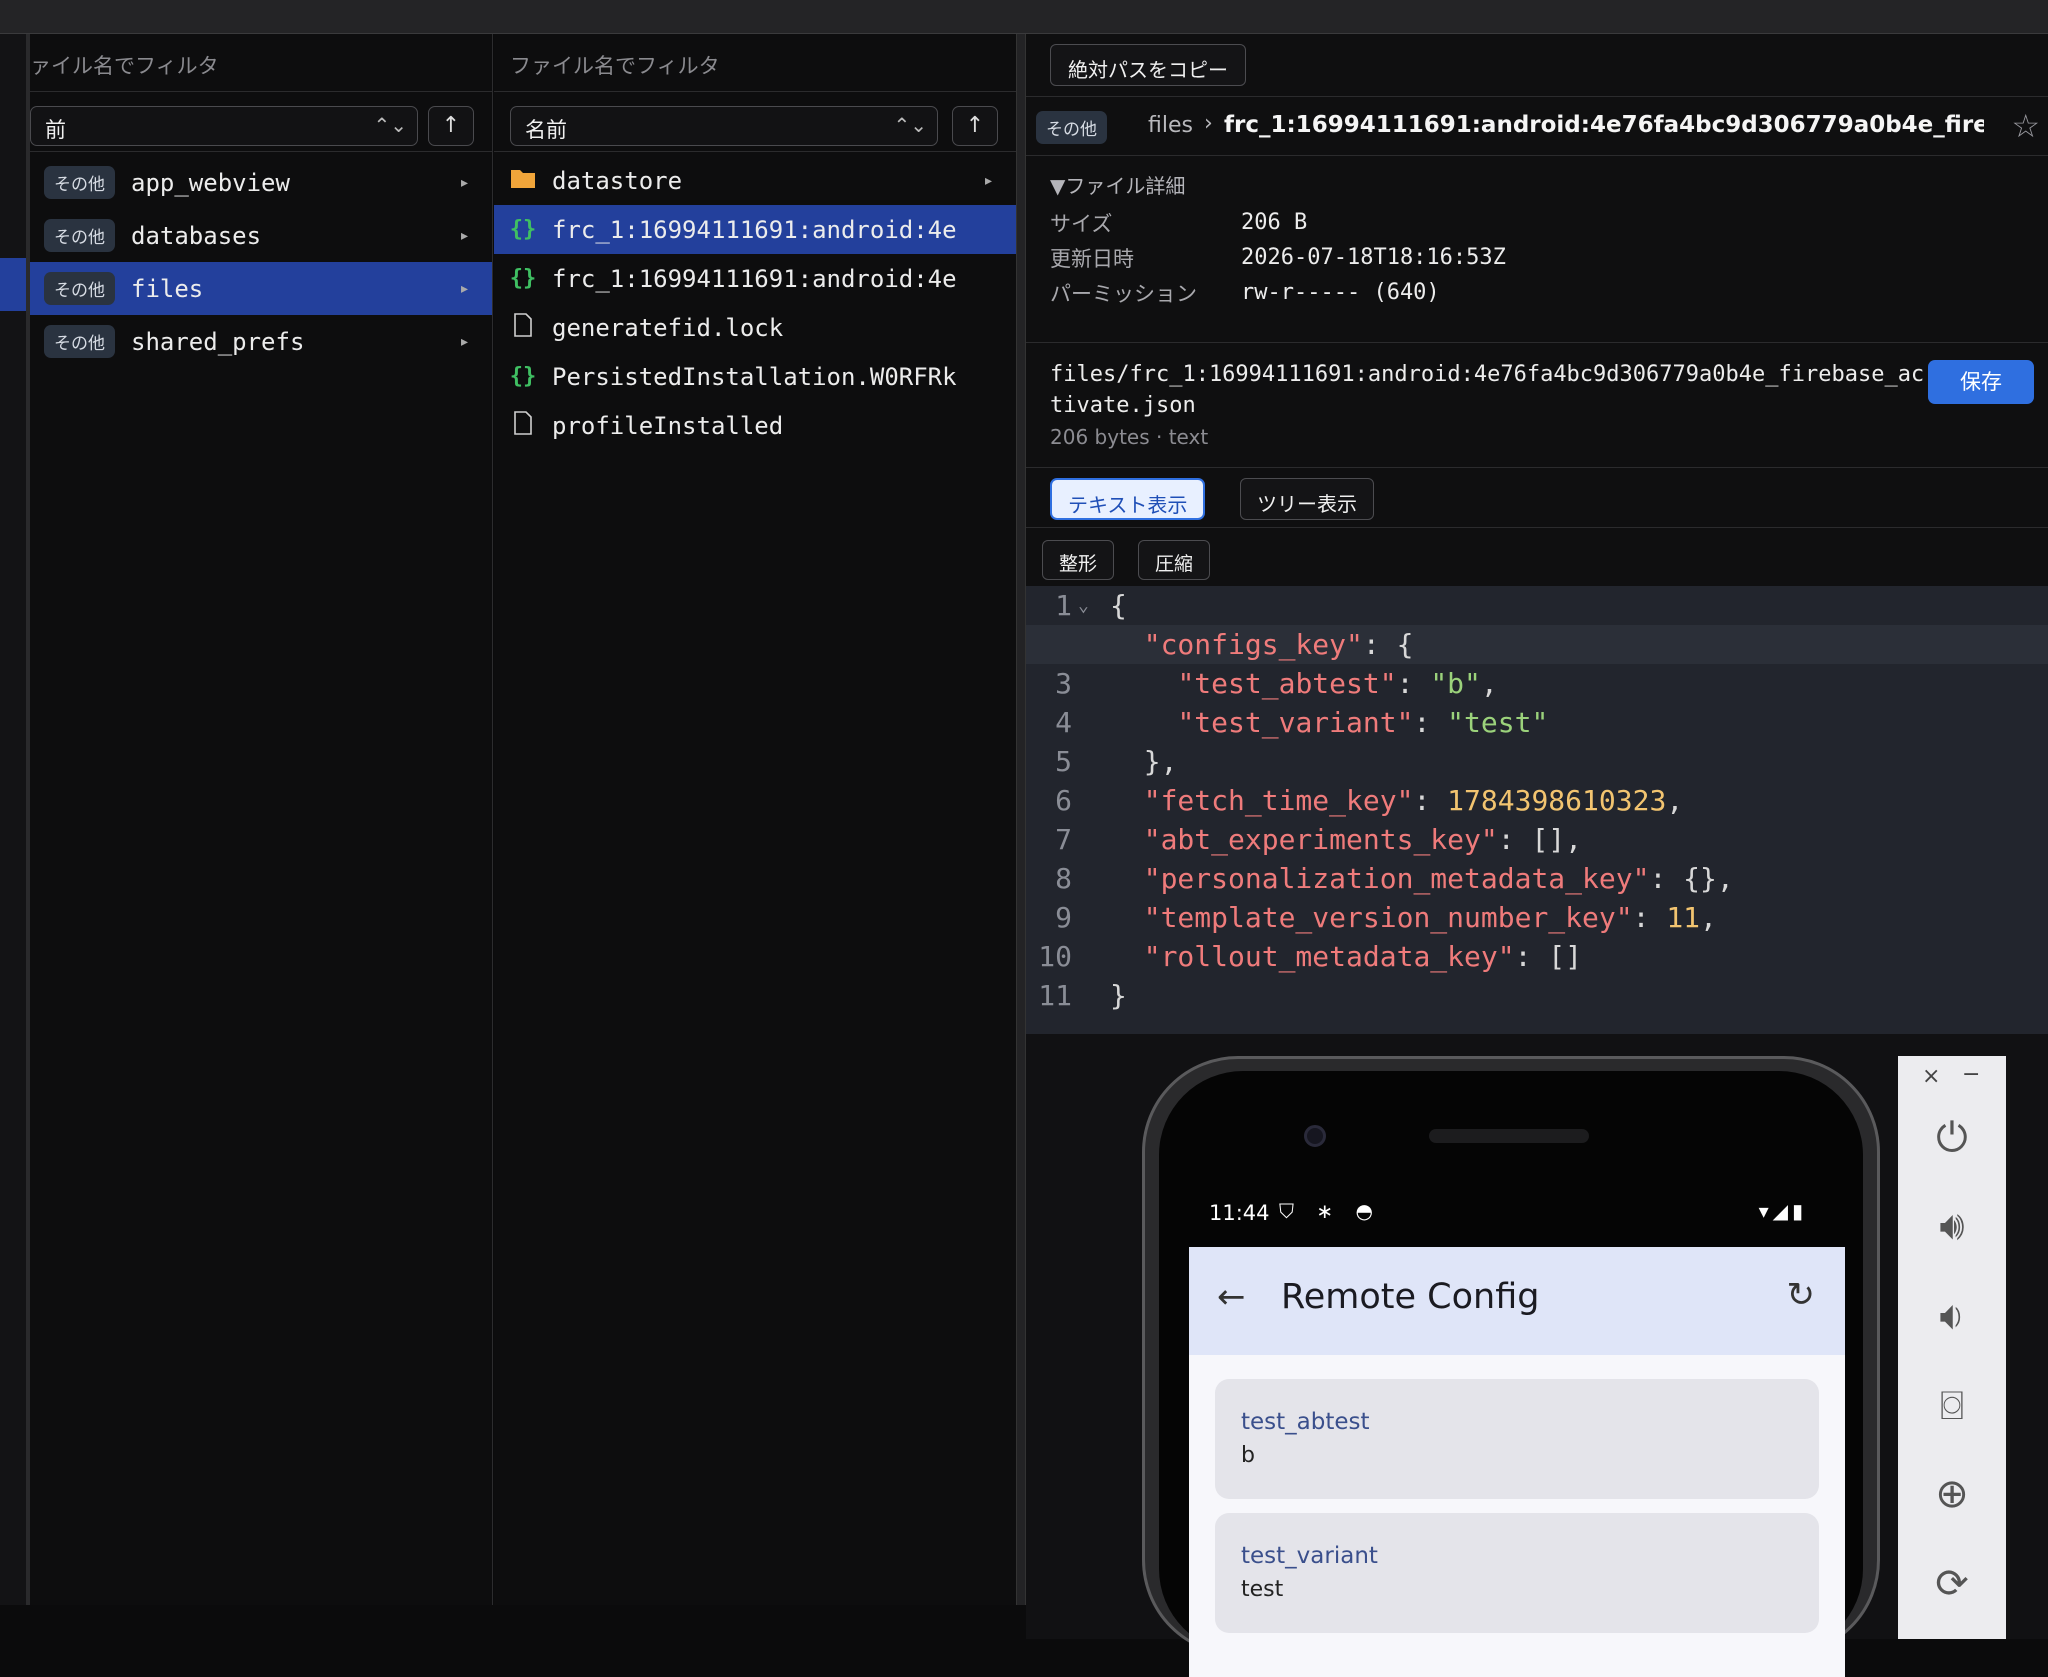 The height and width of the screenshot is (1677, 2048). What do you see at coordinates (546, 130) in the screenshot?
I see `sort-select-value: 名前` at bounding box center [546, 130].